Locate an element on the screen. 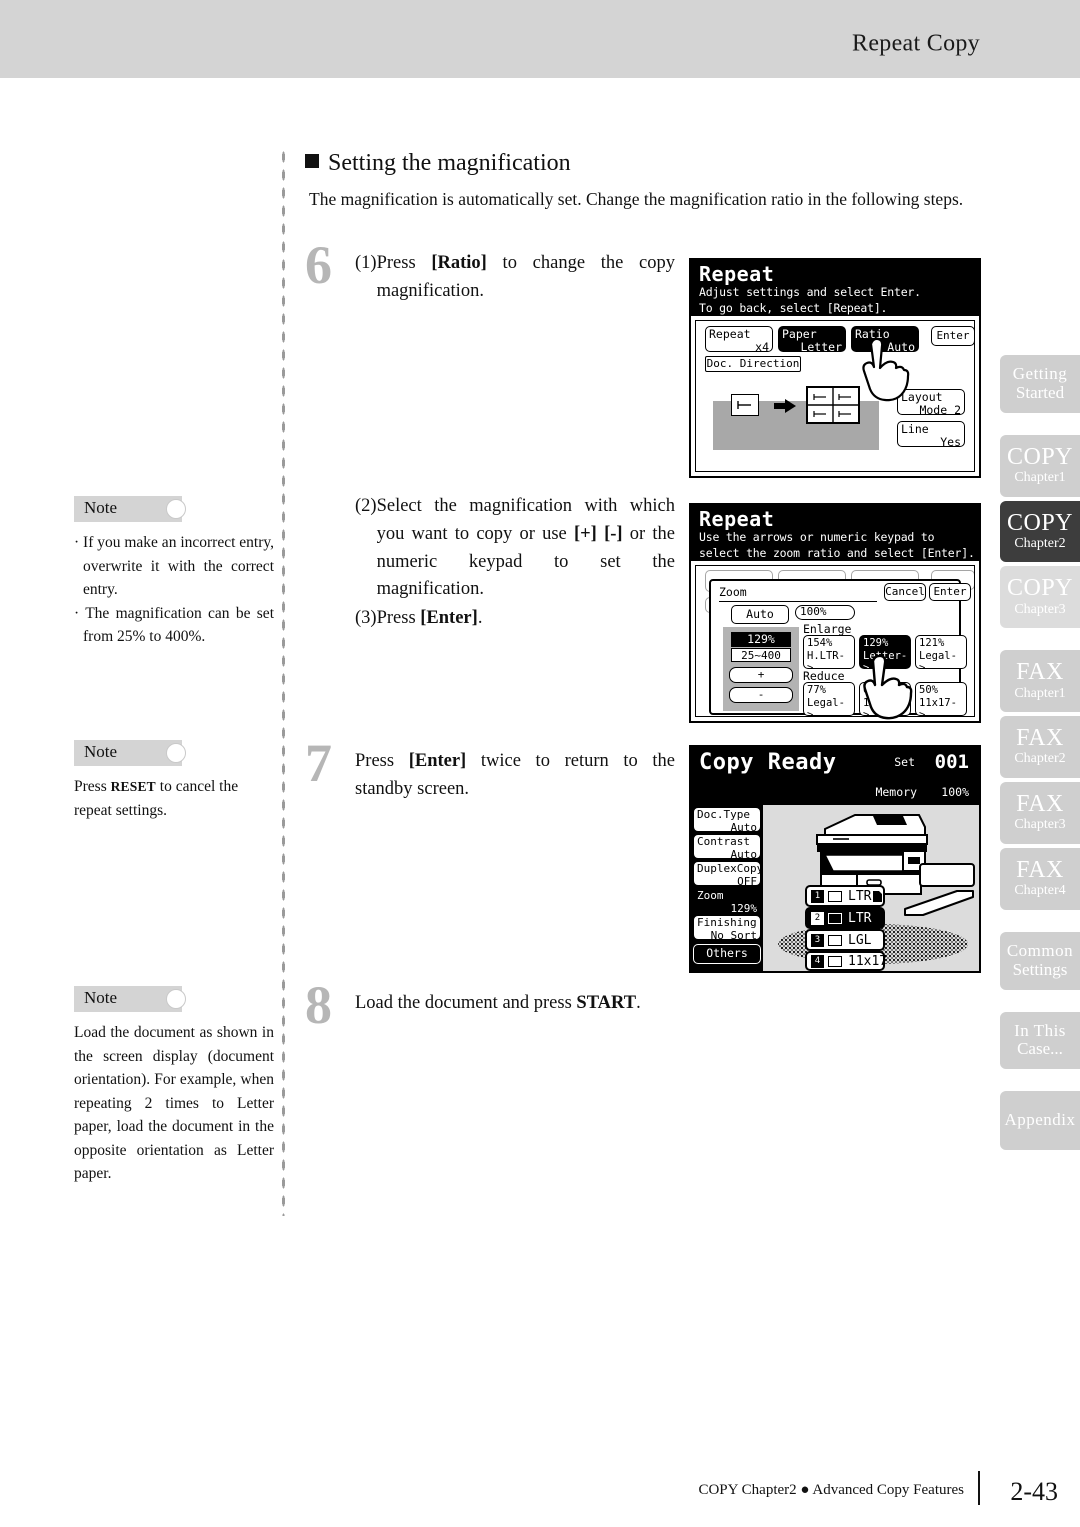  zoom-auto-button: Auto is located at coordinates (760, 614).